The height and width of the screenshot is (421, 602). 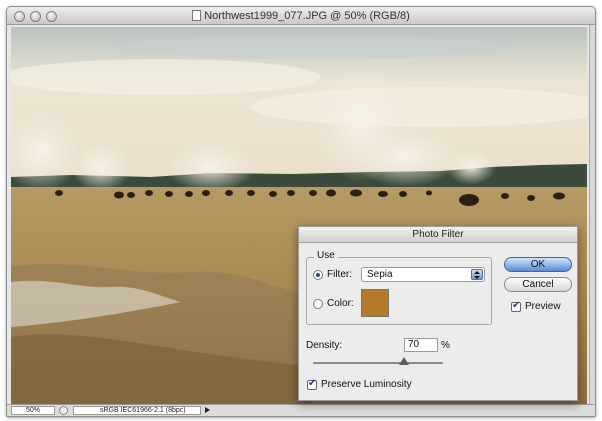 What do you see at coordinates (375, 303) in the screenshot?
I see `color-swatch` at bounding box center [375, 303].